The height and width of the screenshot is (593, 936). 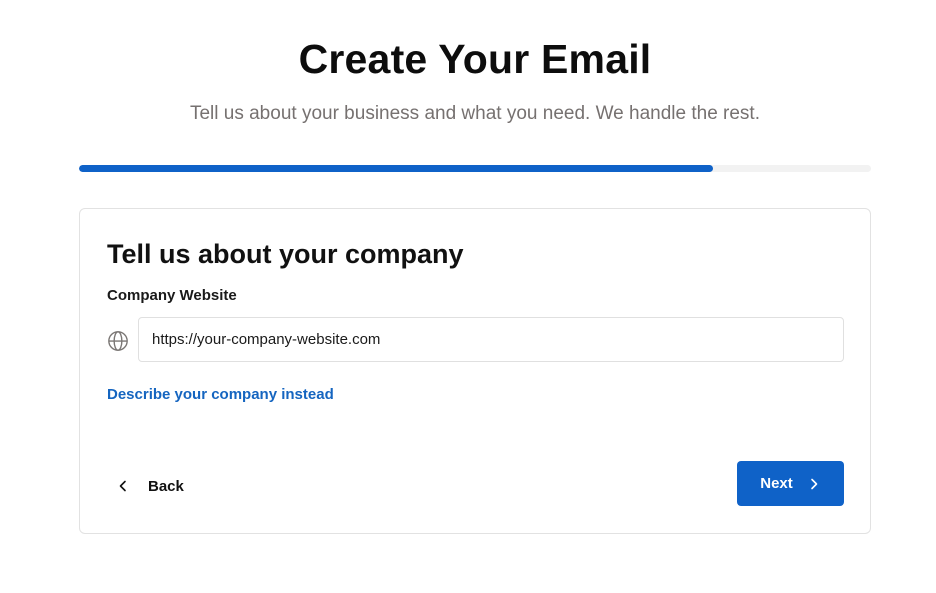 I want to click on progress-bar, so click(x=475, y=168).